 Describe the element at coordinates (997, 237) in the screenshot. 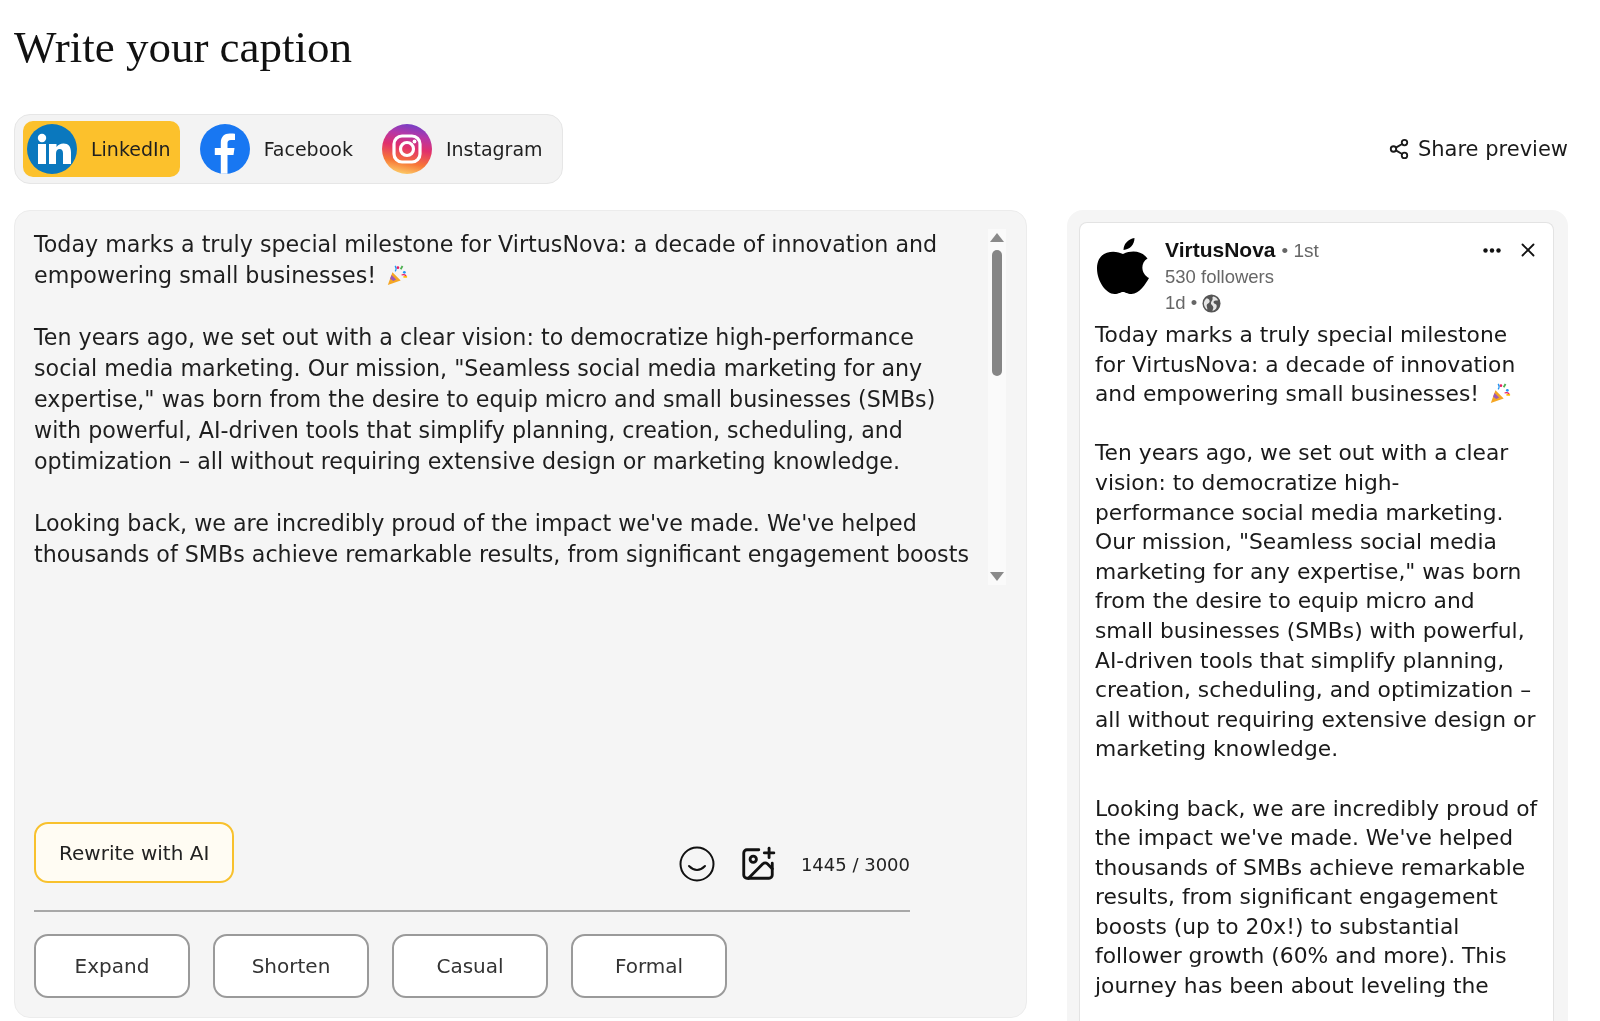

I see `scroll-up-arrow-icon` at that location.